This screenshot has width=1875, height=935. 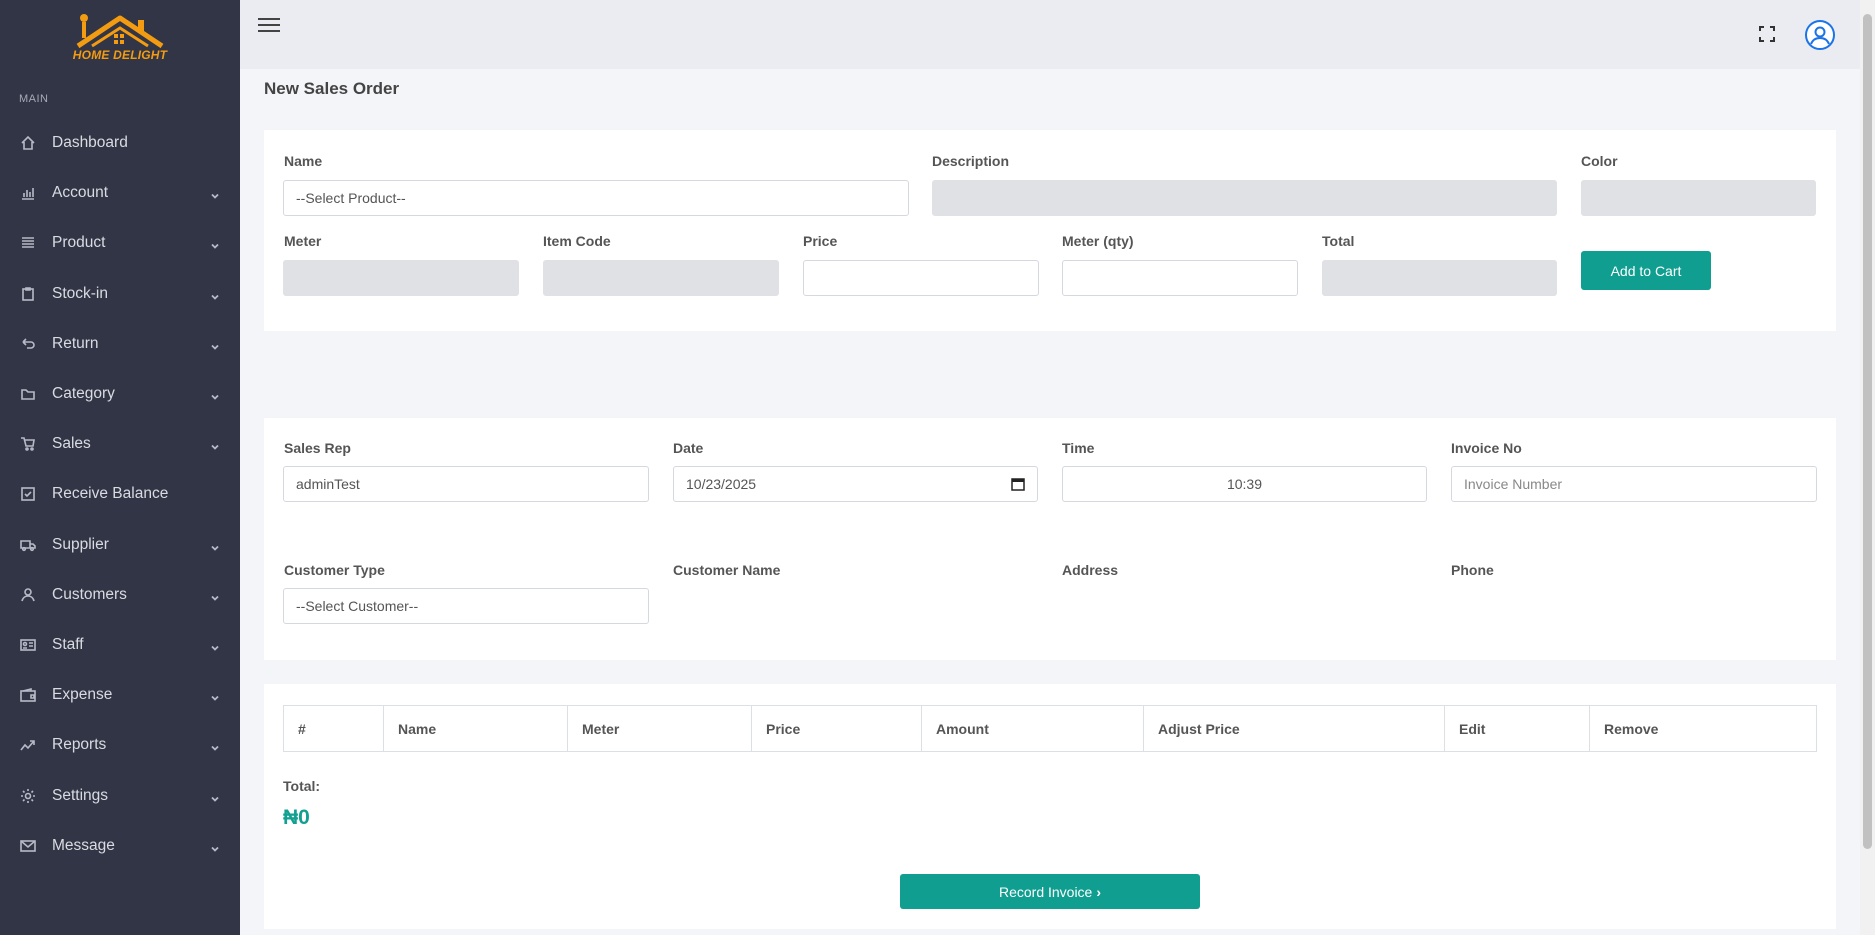 What do you see at coordinates (475, 728) in the screenshot?
I see `column-header: Name` at bounding box center [475, 728].